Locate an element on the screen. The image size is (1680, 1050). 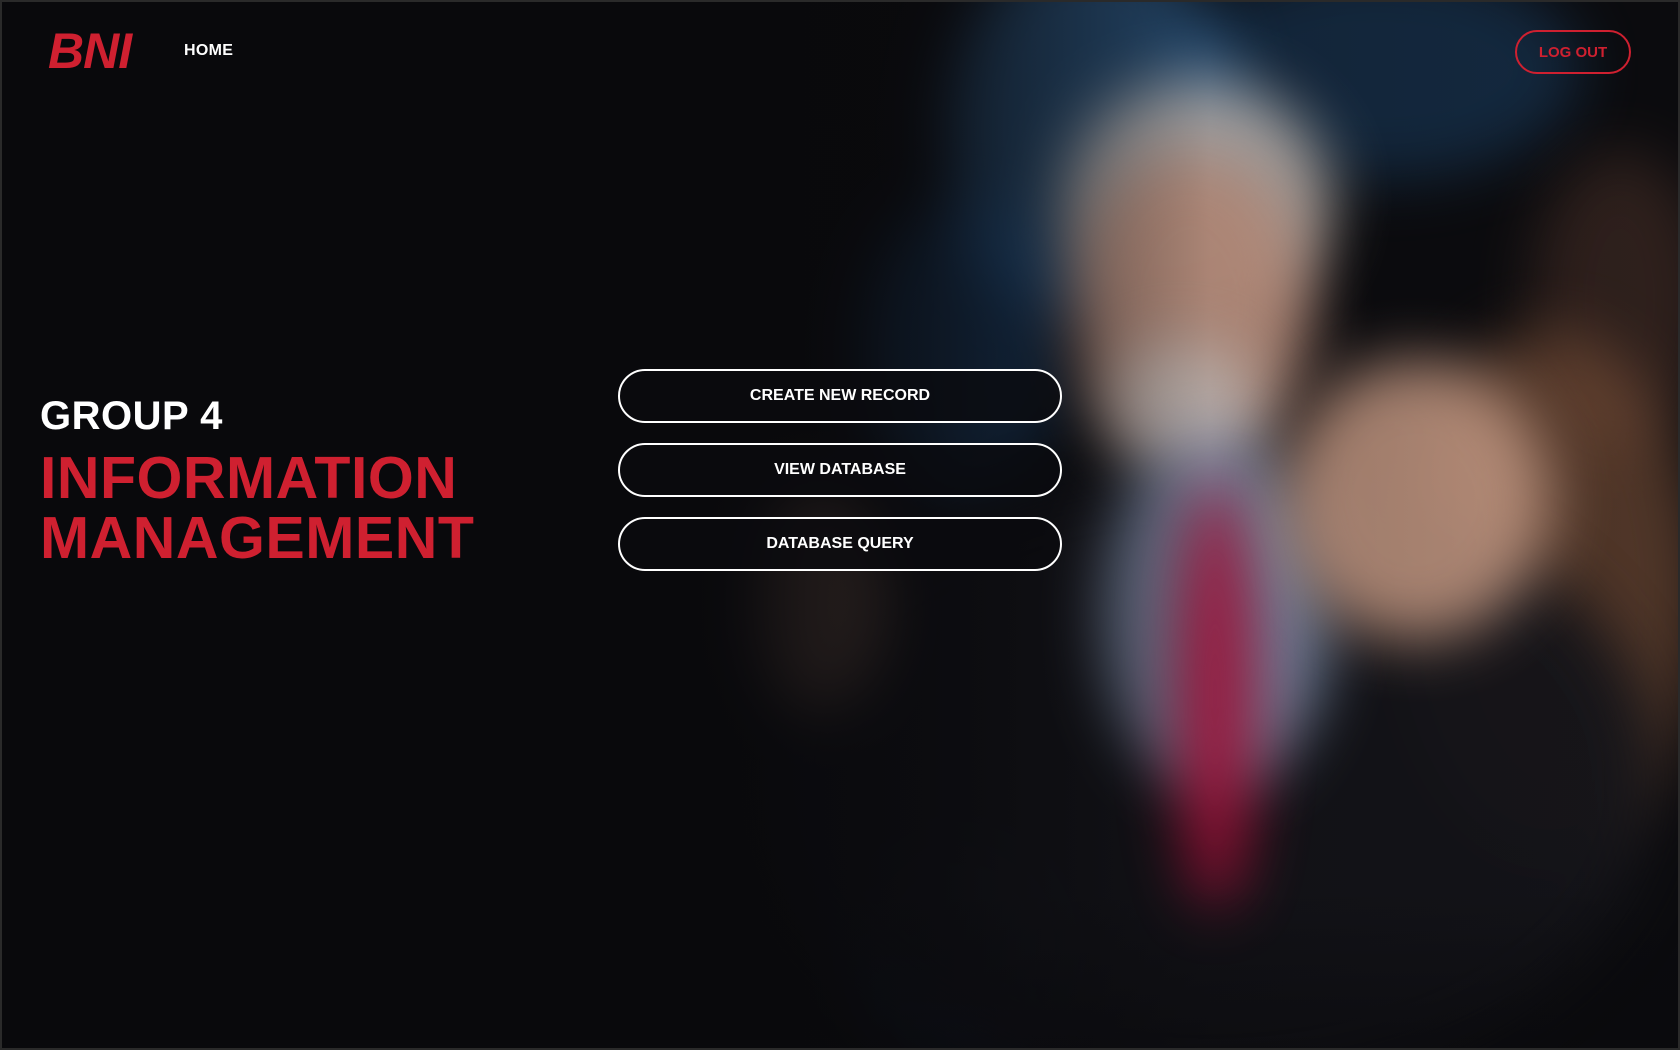
system-title: INFORMATION MANAGEMENT is located at coordinates (257, 508).